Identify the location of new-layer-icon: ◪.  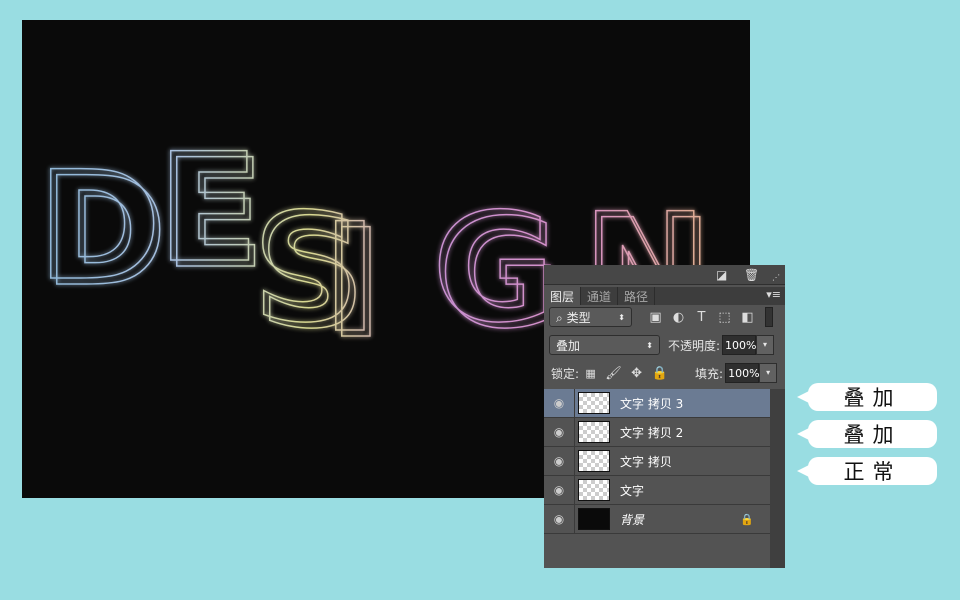
(721, 275).